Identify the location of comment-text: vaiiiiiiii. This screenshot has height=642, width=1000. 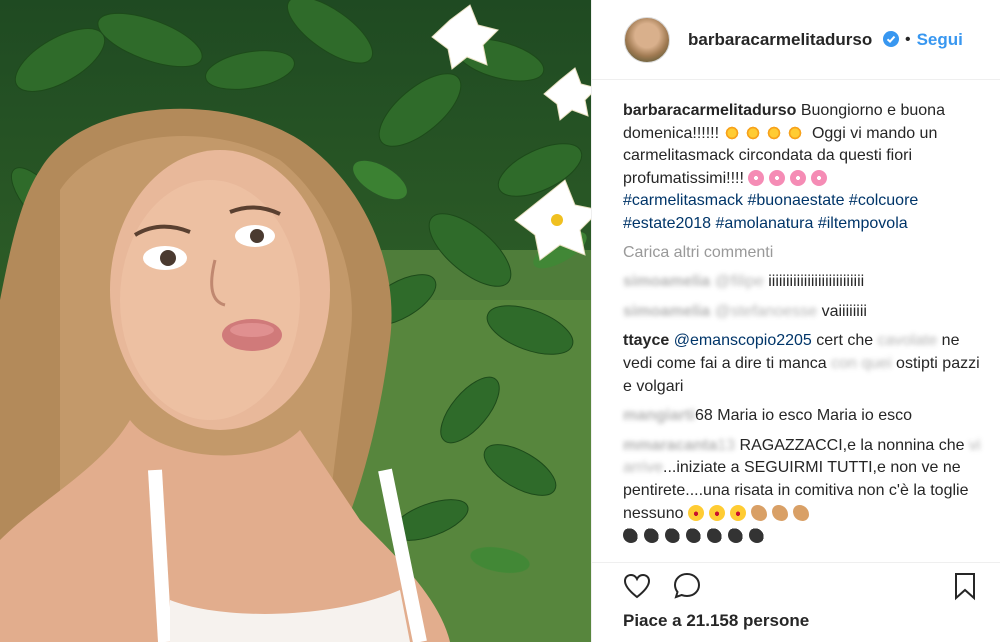
(842, 311).